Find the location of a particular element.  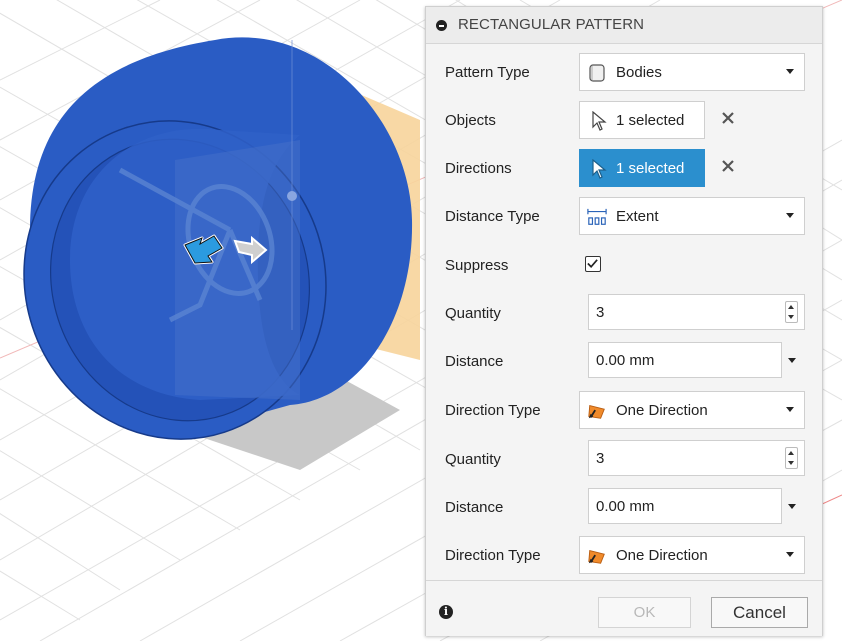

cancel-button: Cancel is located at coordinates (759, 612).